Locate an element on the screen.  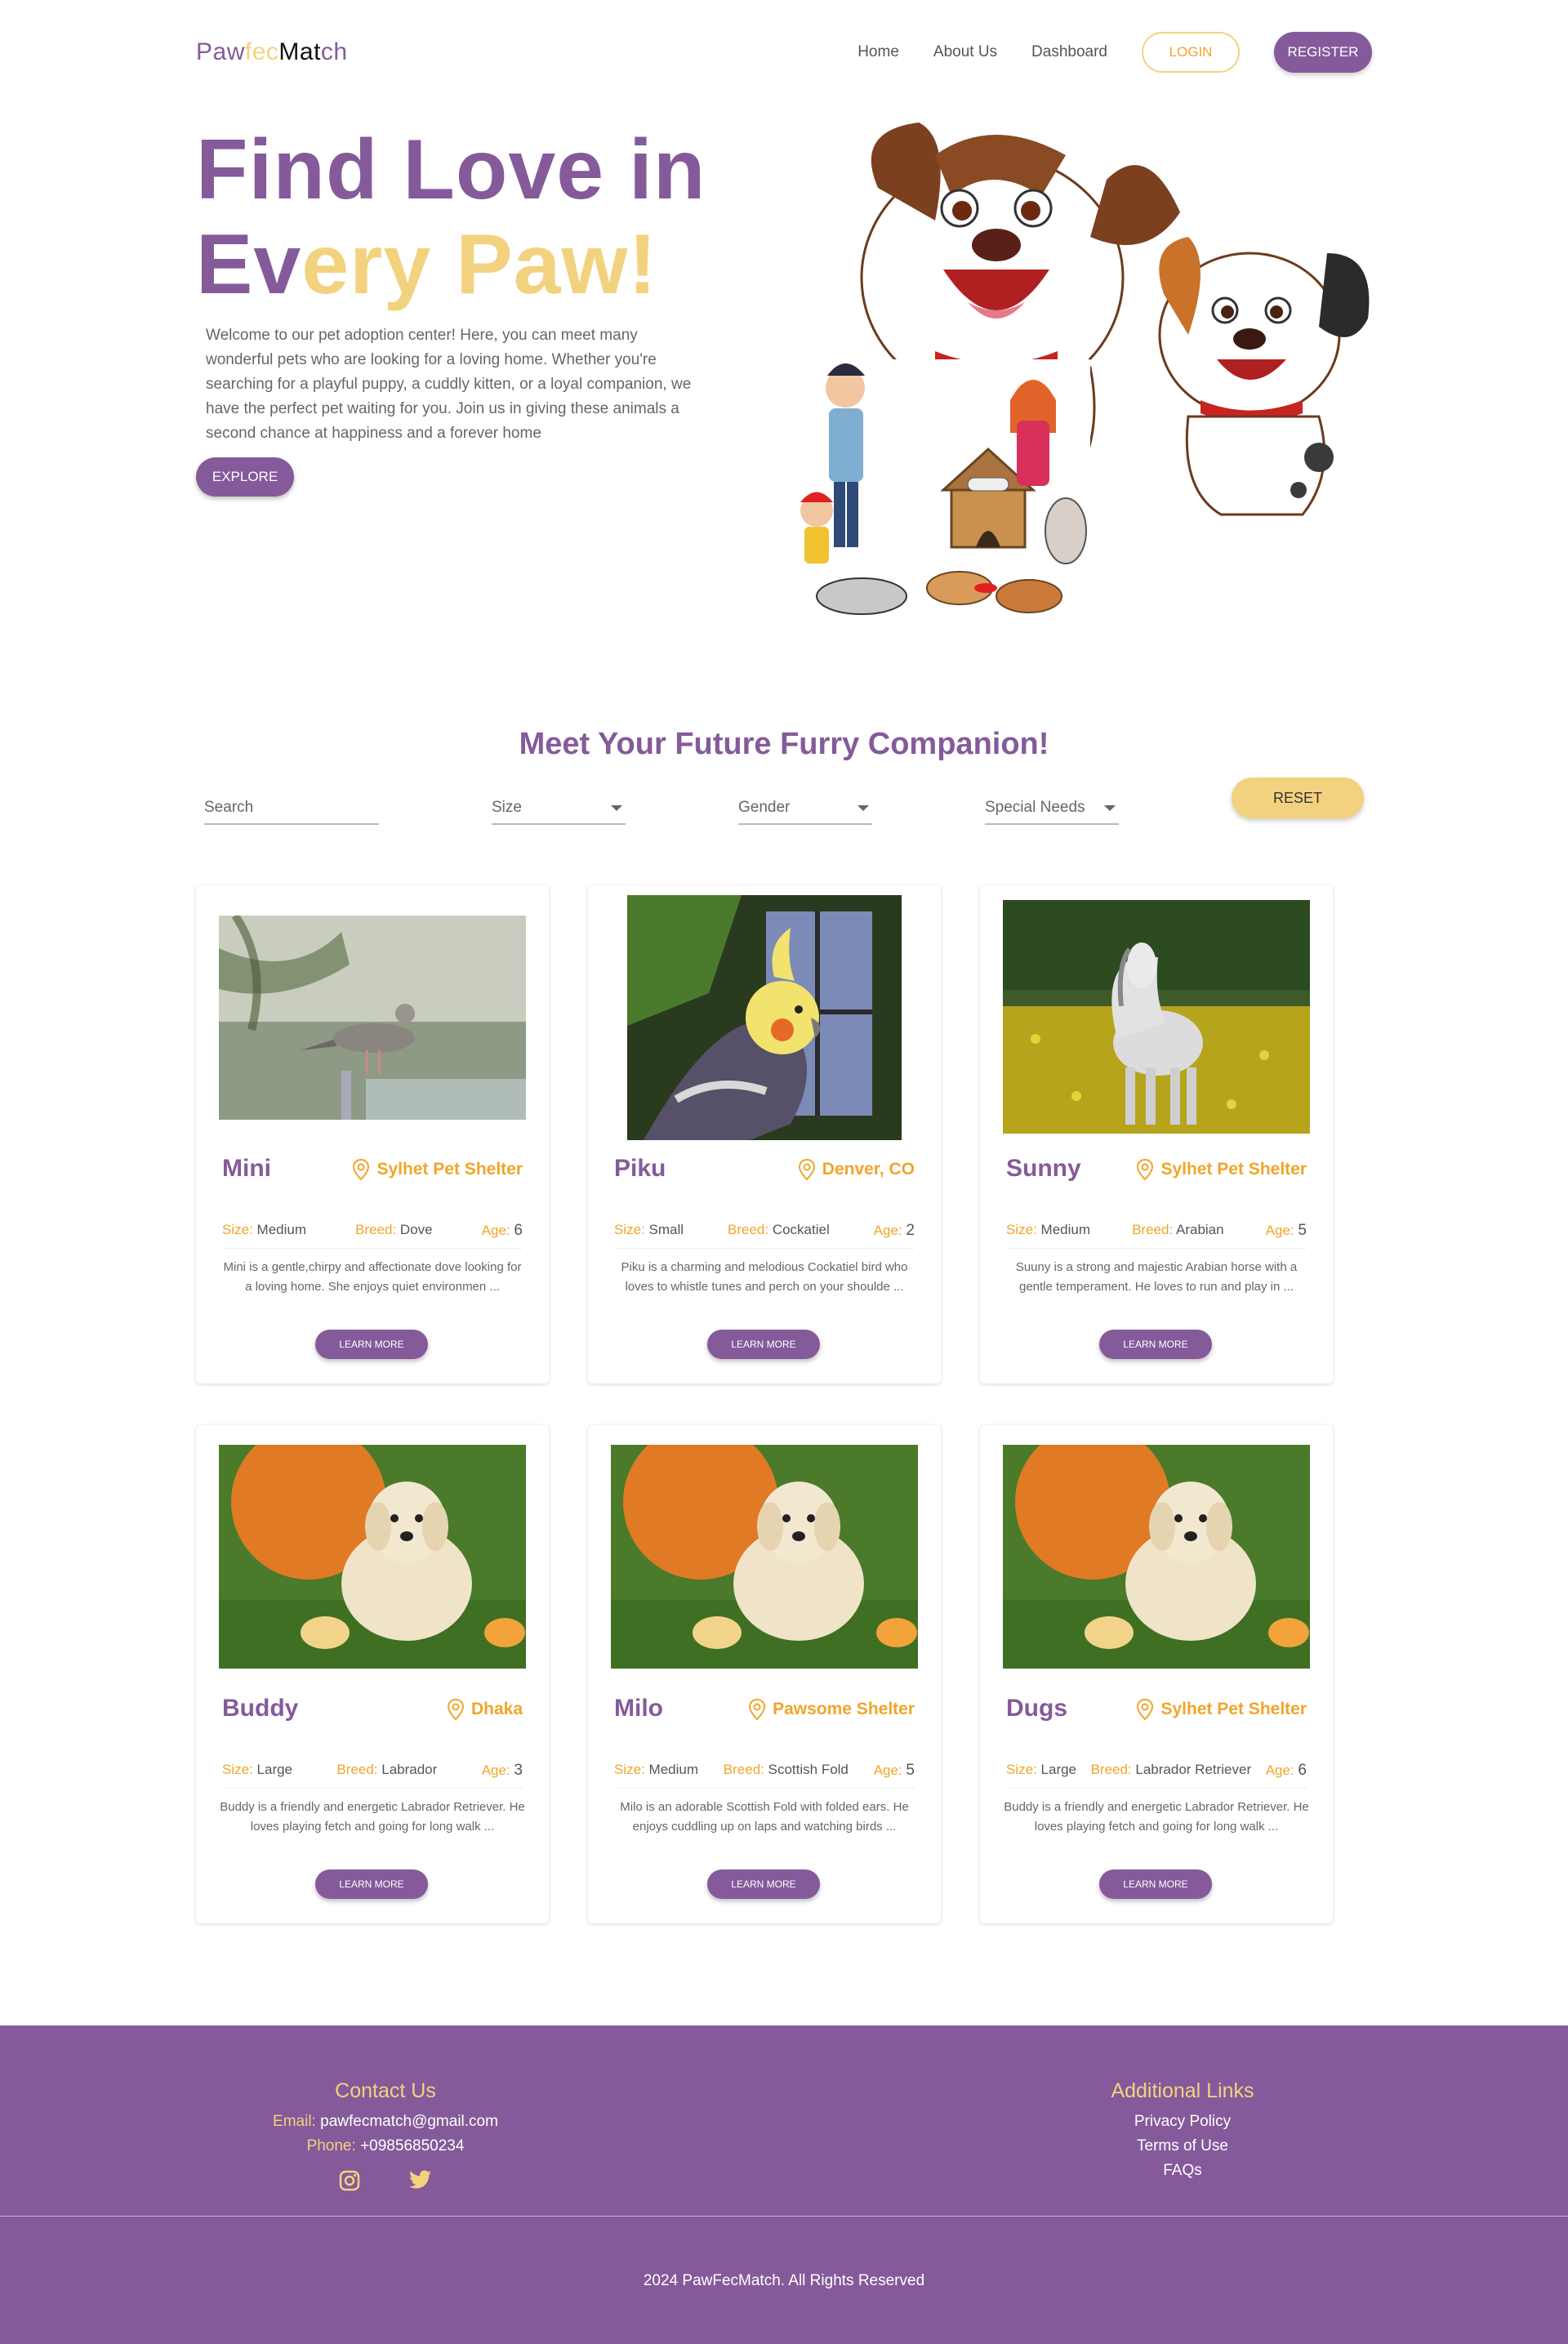
terms-of-use-link: Terms of Use is located at coordinates (1182, 2146).